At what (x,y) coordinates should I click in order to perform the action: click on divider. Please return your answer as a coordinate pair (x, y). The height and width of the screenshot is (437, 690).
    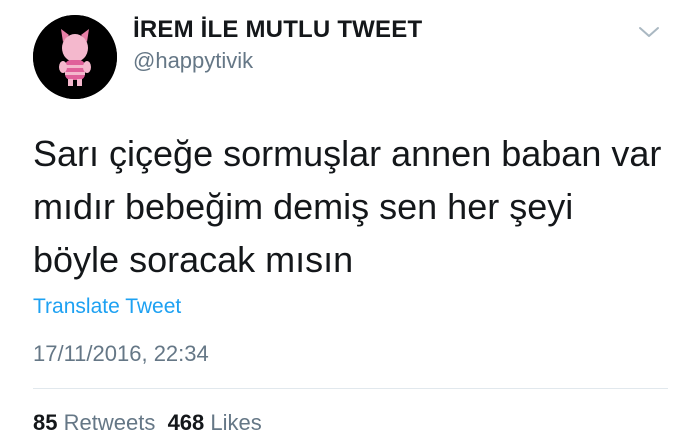
    Looking at the image, I should click on (350, 388).